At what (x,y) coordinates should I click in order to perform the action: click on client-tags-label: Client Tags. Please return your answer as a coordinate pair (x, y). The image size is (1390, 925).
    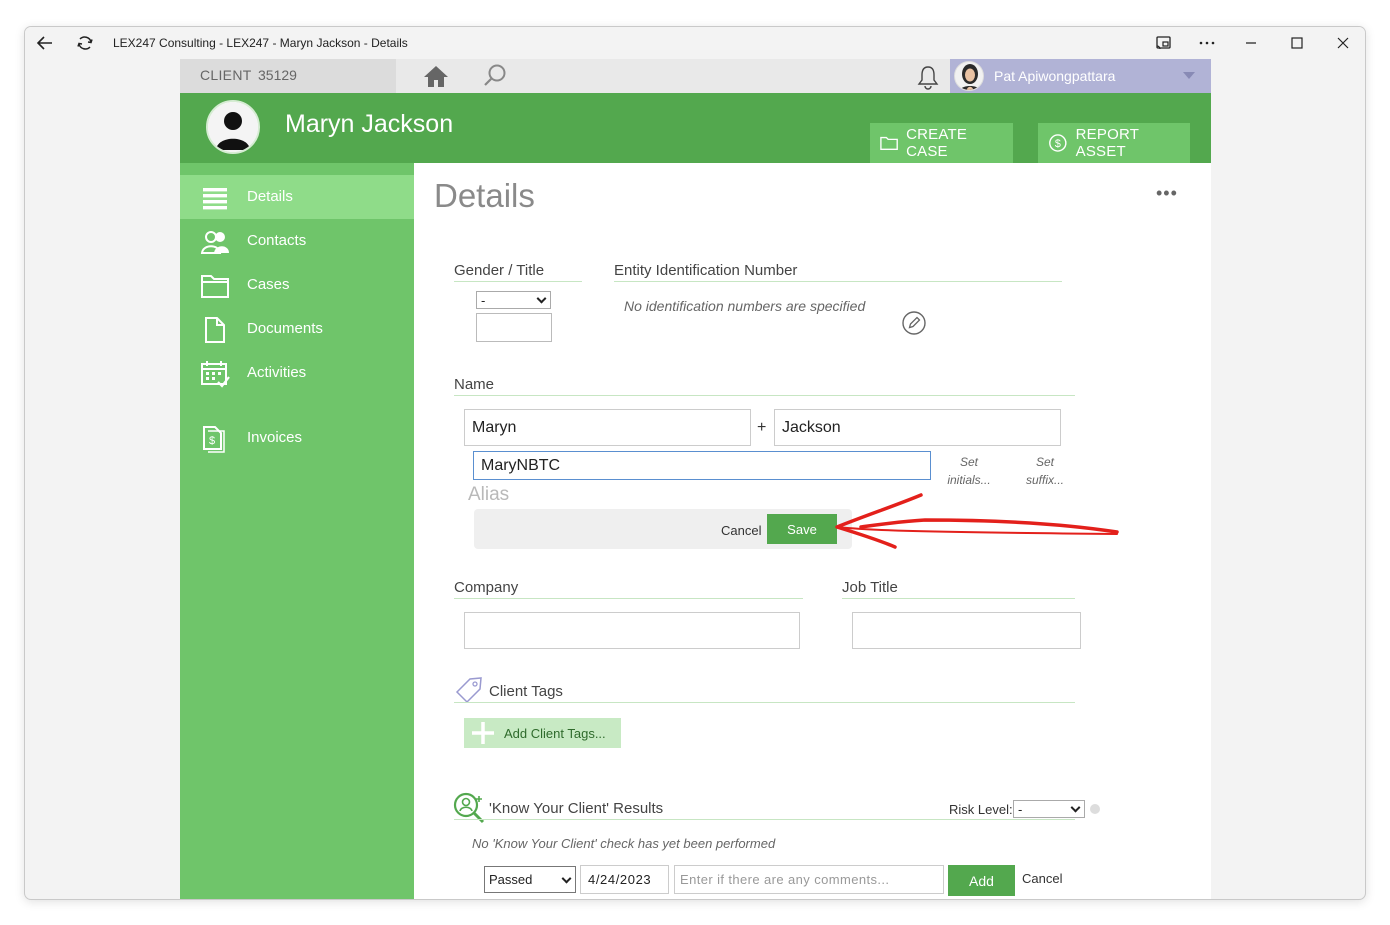
    Looking at the image, I should click on (526, 691).